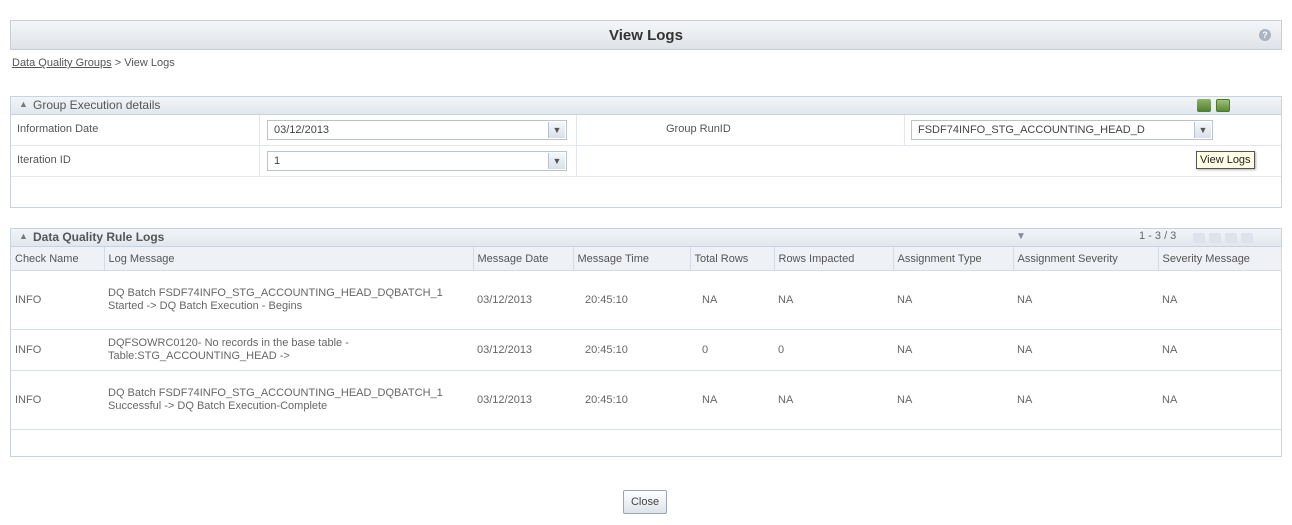 The width and height of the screenshot is (1292, 525). I want to click on information-date-value: 03/12/2013, so click(302, 130).